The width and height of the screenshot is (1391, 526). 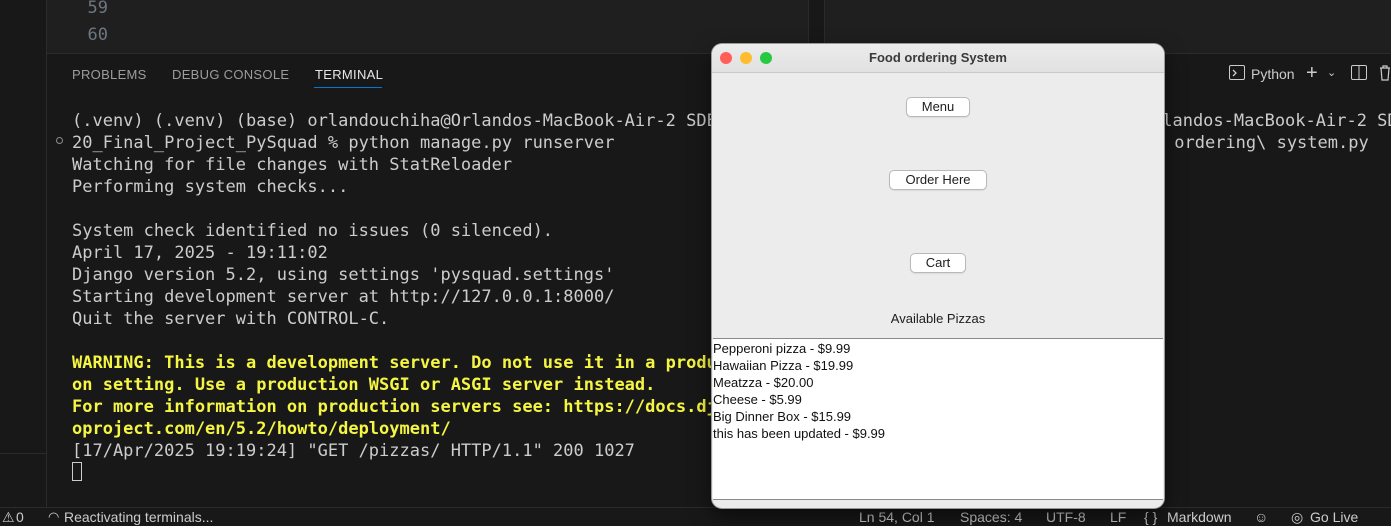 I want to click on menu-button: Menu, so click(x=938, y=107).